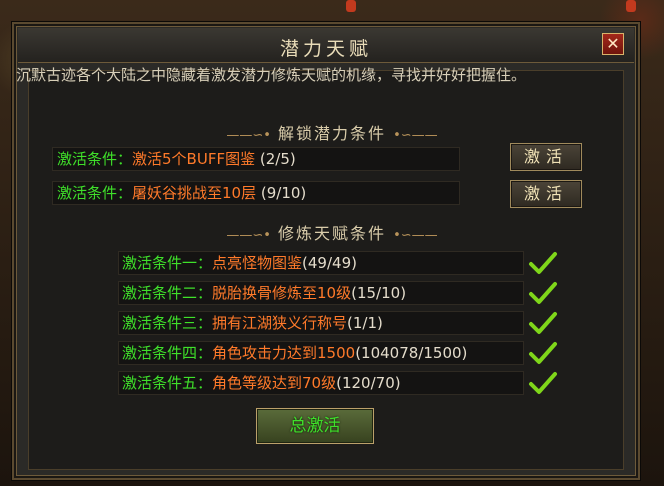 Image resolution: width=664 pixels, height=486 pixels. What do you see at coordinates (321, 263) in the screenshot?
I see `talent-condition-1: 激活条件一：点亮怪物图鉴(49/49)` at bounding box center [321, 263].